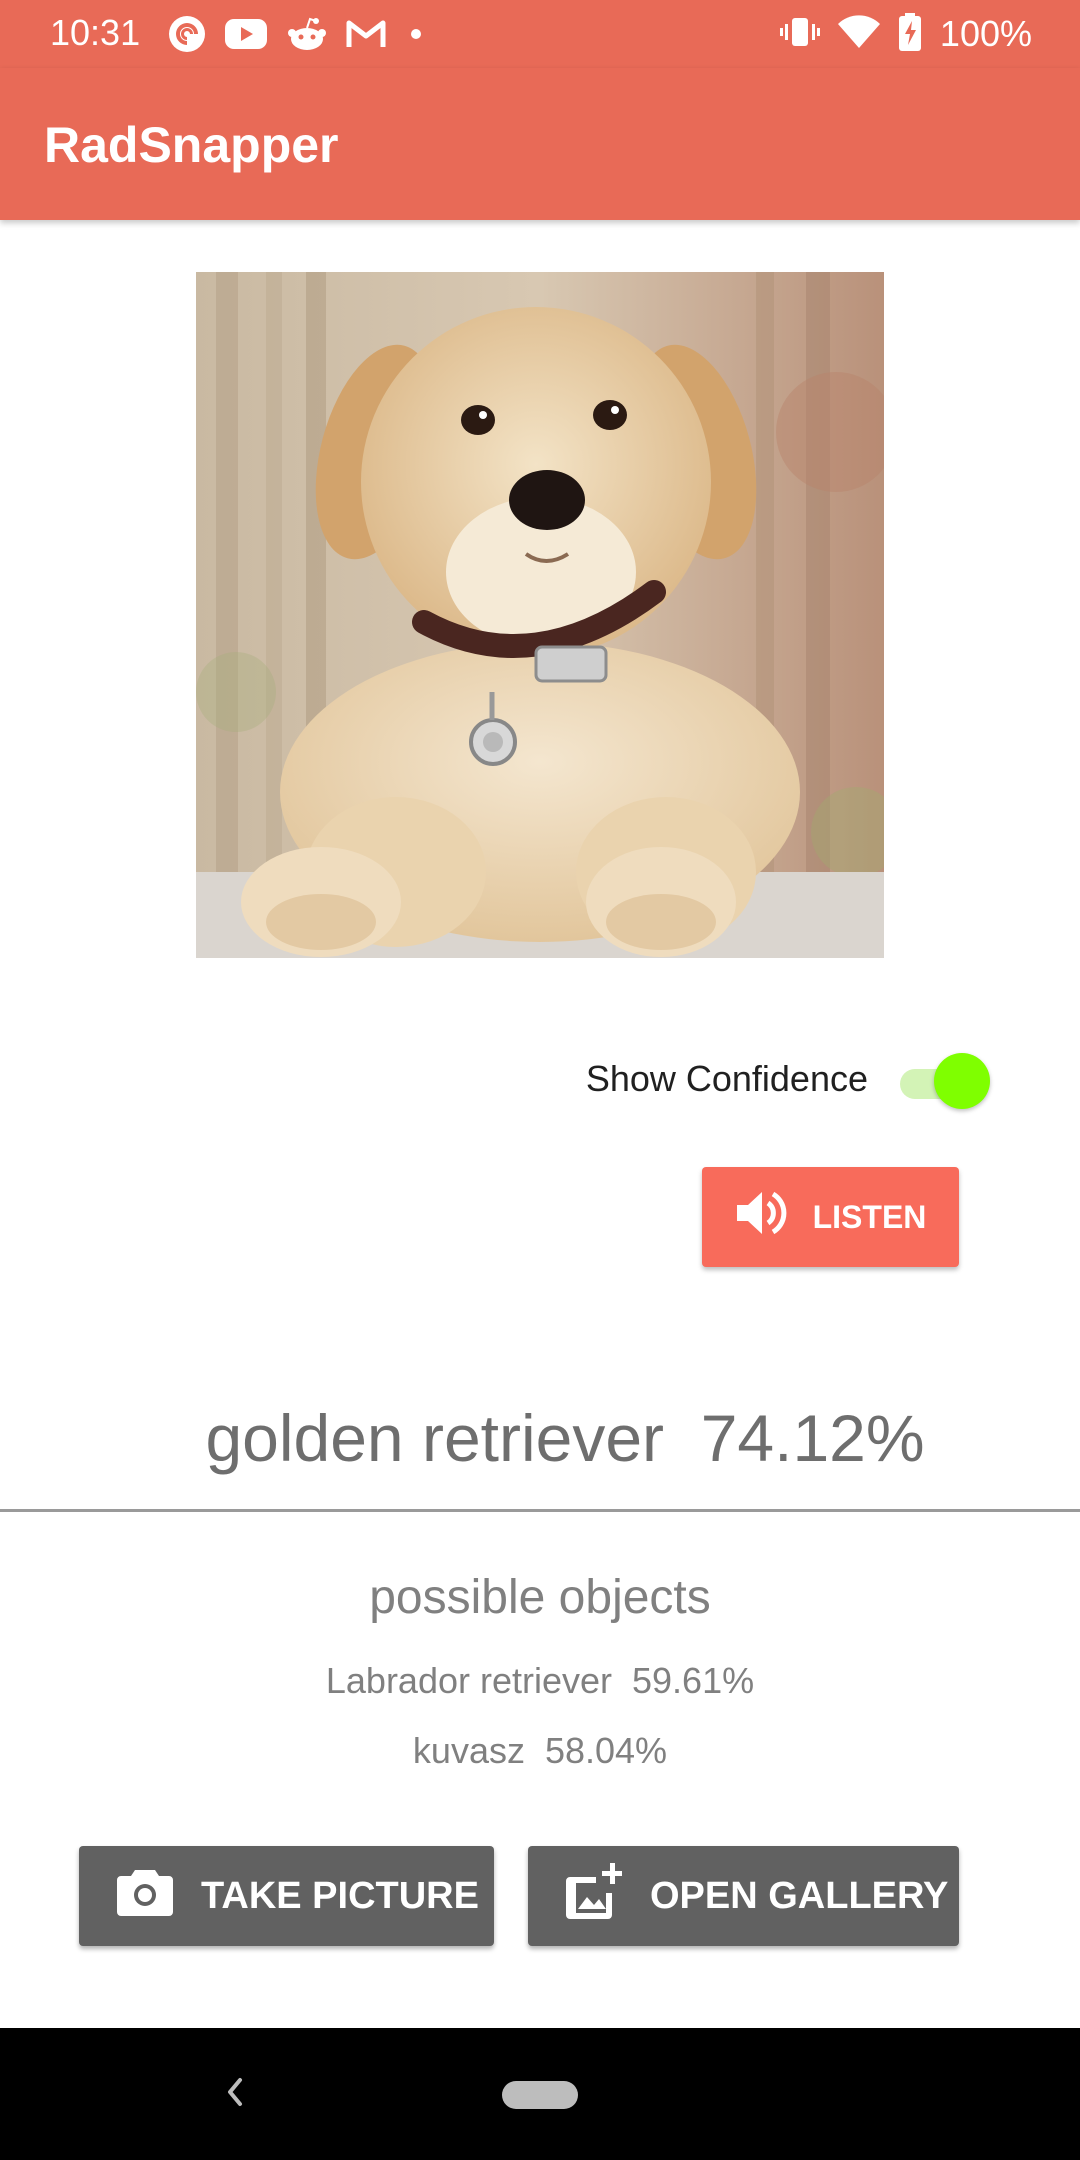 This screenshot has height=2160, width=1080. Describe the element at coordinates (962, 1081) in the screenshot. I see `switch-thumb` at that location.